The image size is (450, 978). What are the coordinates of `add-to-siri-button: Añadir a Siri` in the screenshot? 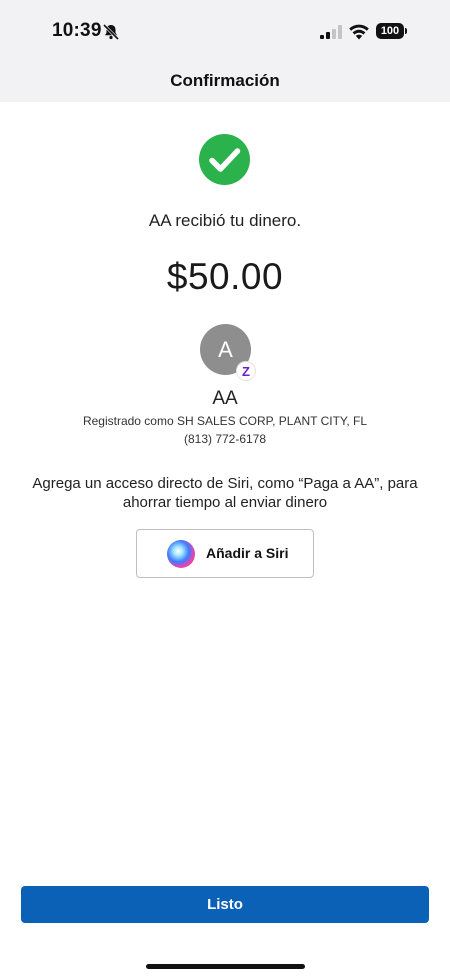 It's located at (225, 553).